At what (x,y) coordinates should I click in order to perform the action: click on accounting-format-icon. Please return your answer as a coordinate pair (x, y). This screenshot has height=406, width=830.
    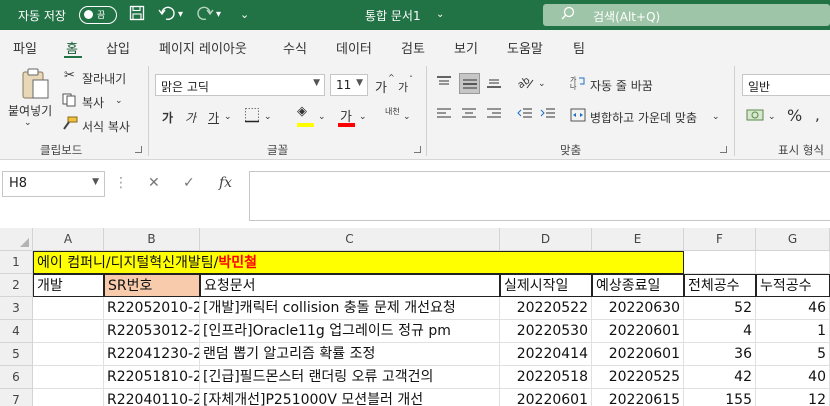
    Looking at the image, I should click on (755, 117).